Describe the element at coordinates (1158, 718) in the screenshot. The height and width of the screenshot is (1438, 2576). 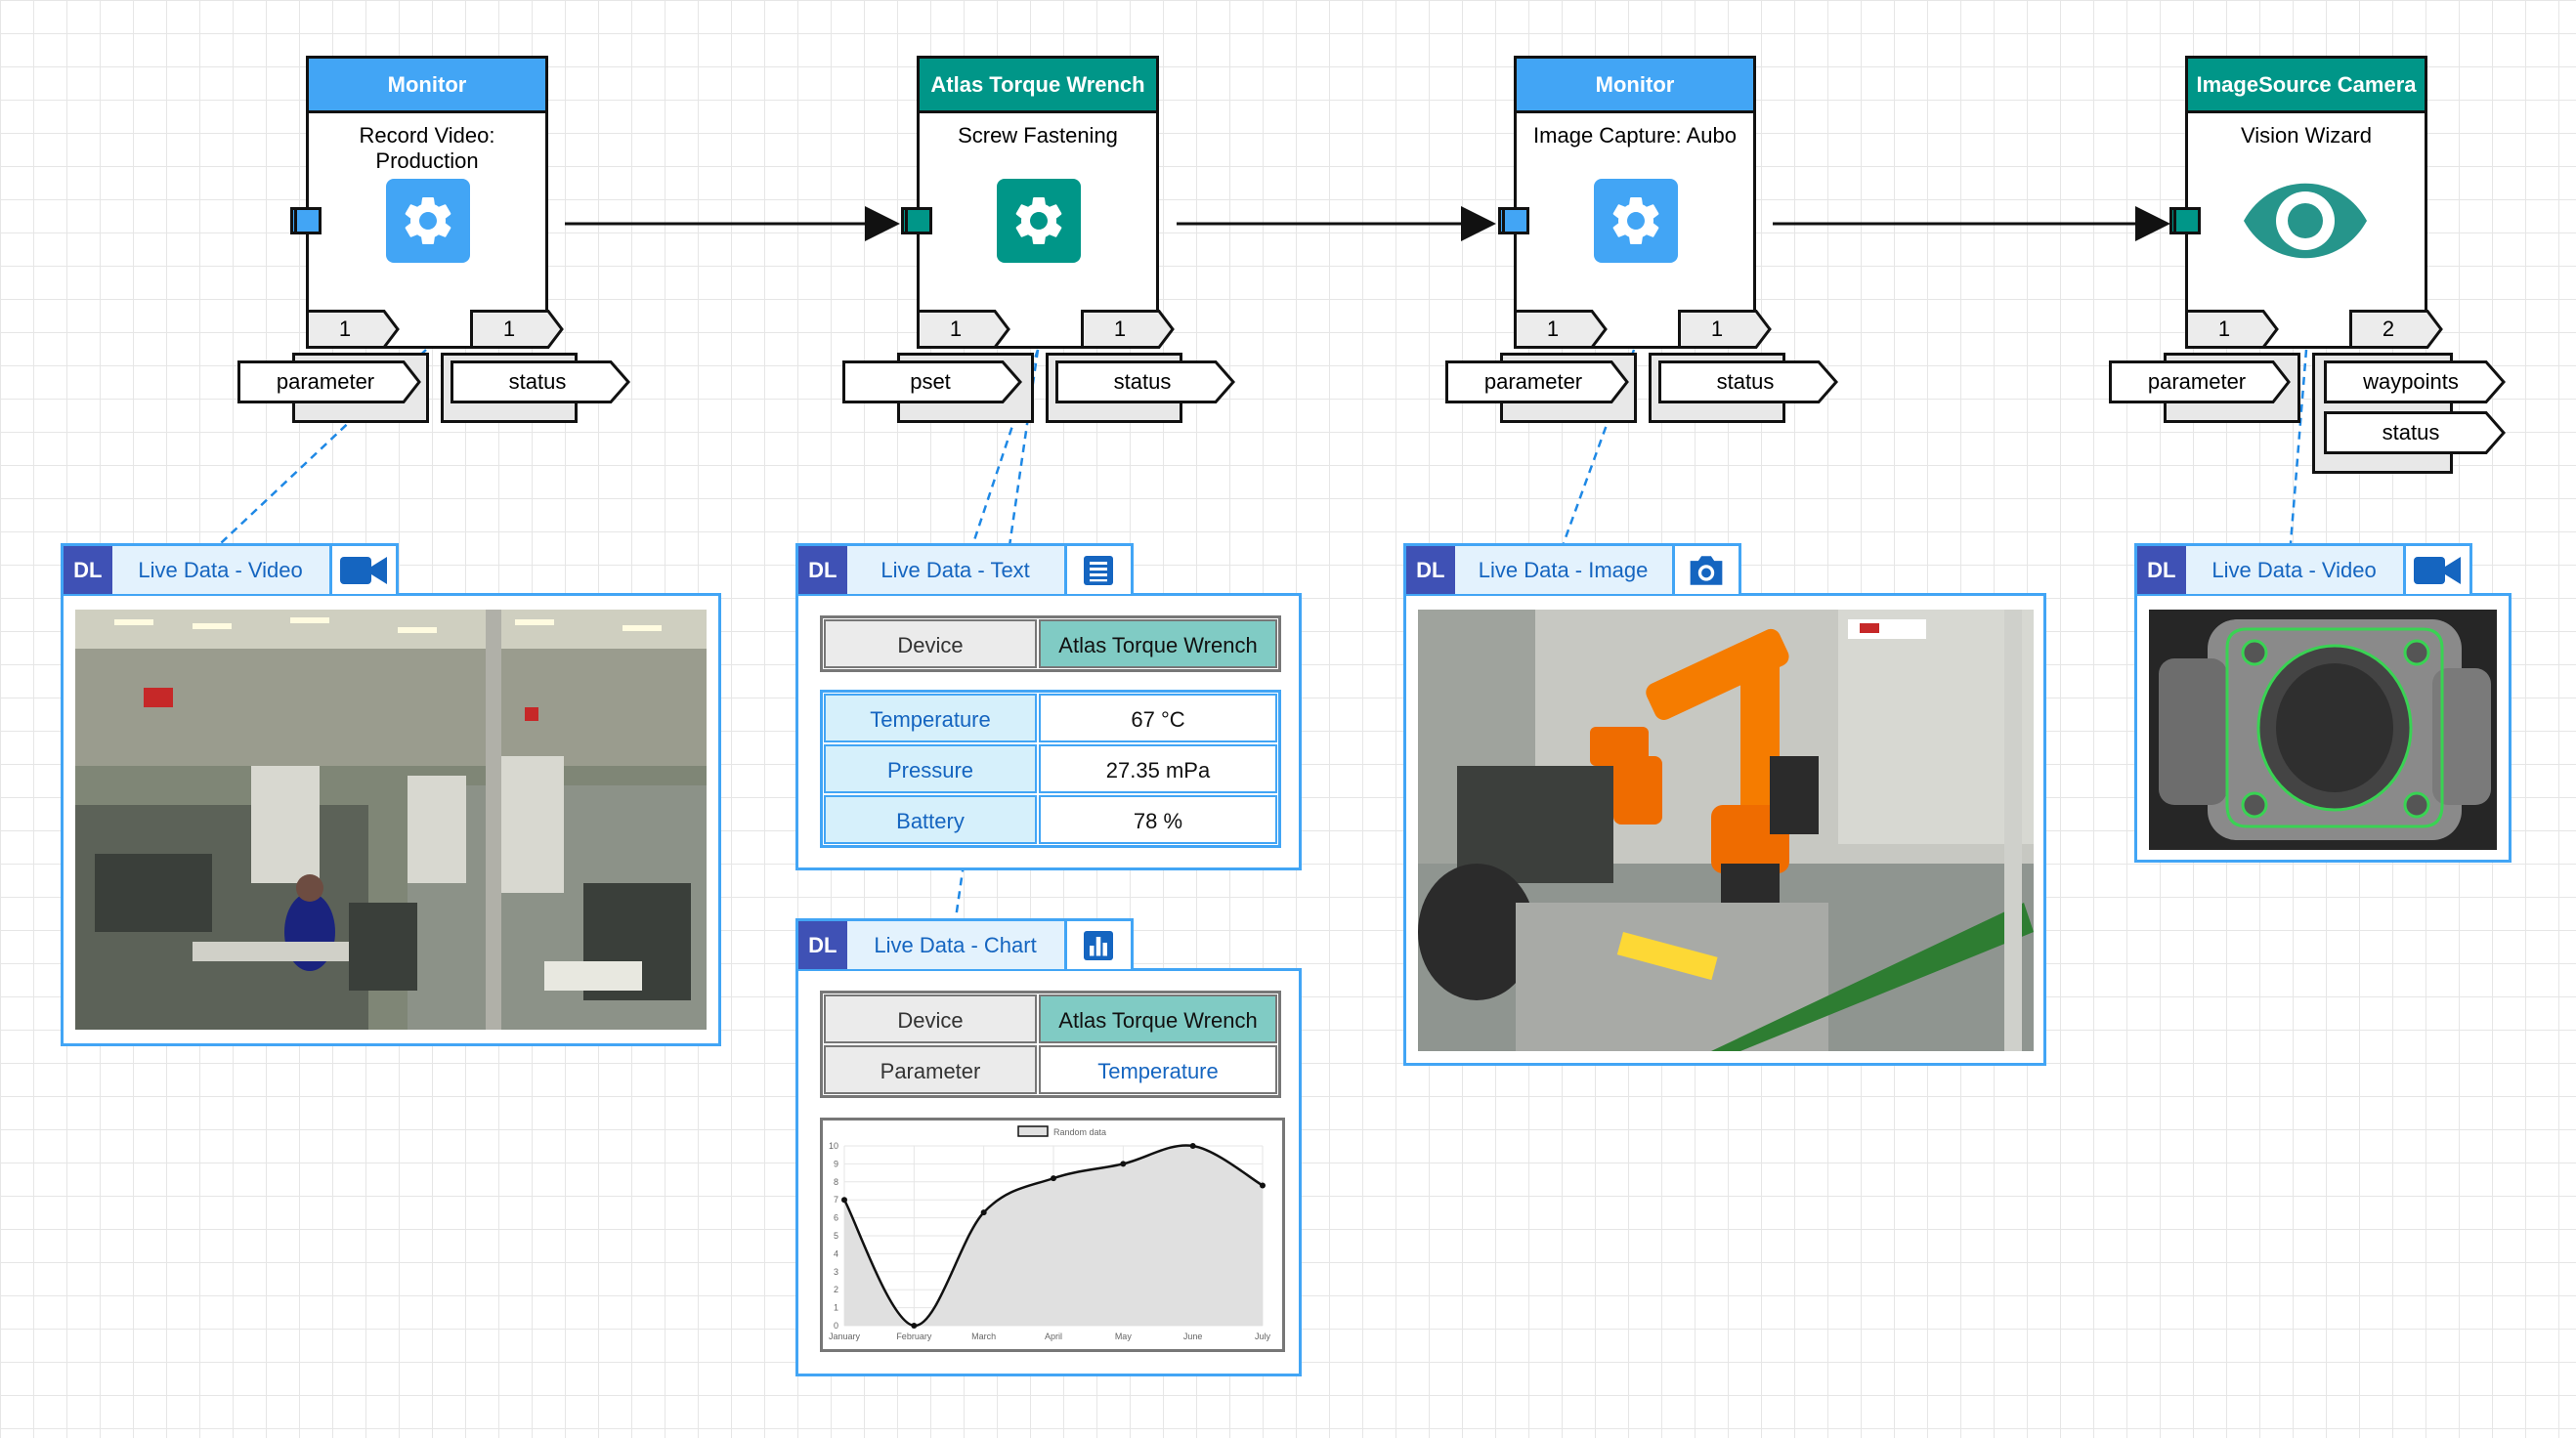
I see `metric-value: 67 °C` at that location.